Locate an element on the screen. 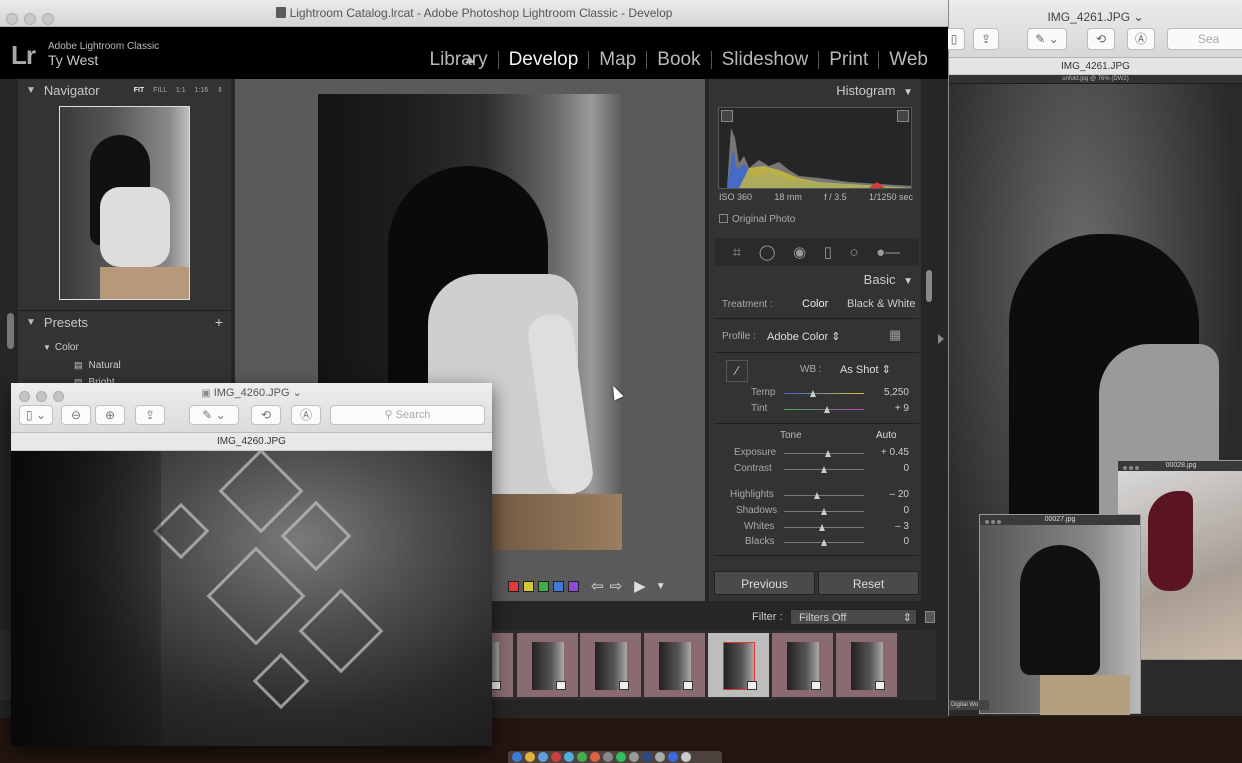 The width and height of the screenshot is (1242, 763). temp-slider-knob is located at coordinates (813, 393).